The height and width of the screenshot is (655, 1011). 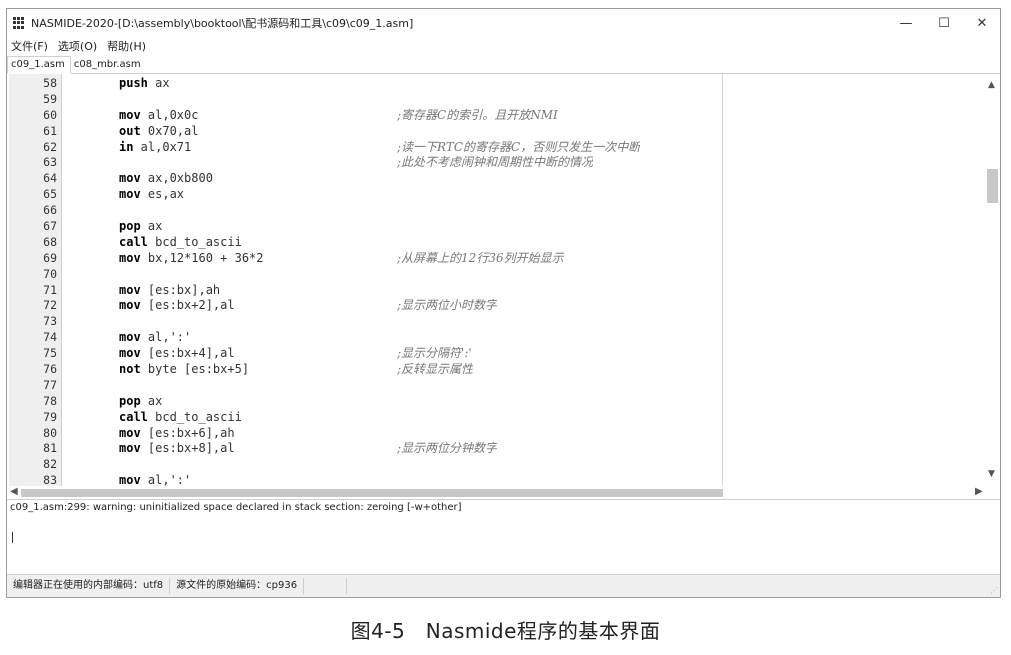 What do you see at coordinates (487, 179) in the screenshot?
I see `code-line: 64 mov ax,0xb800` at bounding box center [487, 179].